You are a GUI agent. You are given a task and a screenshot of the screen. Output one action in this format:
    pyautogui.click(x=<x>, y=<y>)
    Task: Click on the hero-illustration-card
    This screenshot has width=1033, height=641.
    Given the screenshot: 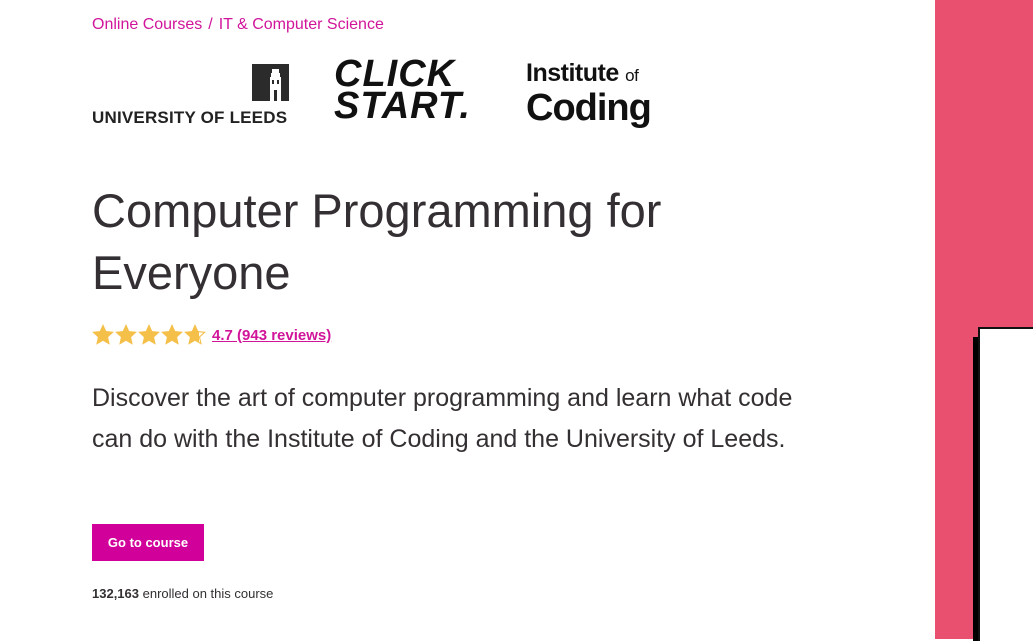 What is the action you would take?
    pyautogui.click(x=1005, y=484)
    